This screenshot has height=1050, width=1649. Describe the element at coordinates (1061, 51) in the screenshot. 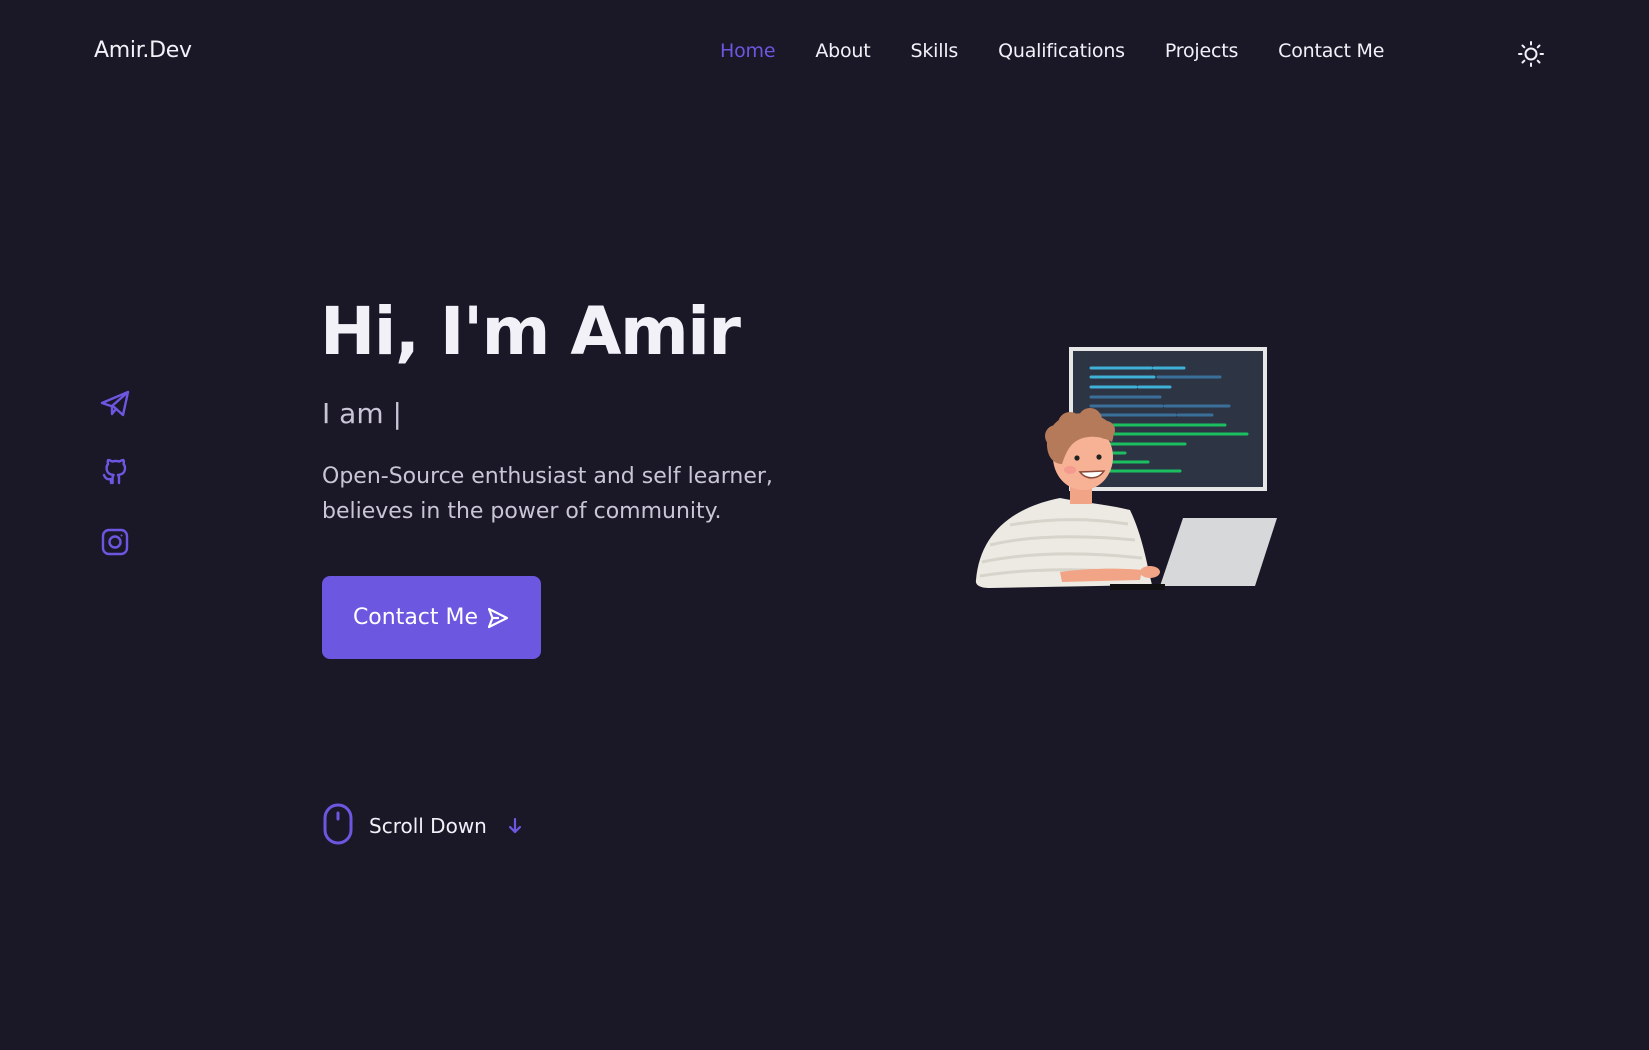

I see `nav-qualifications: Qualifications` at that location.